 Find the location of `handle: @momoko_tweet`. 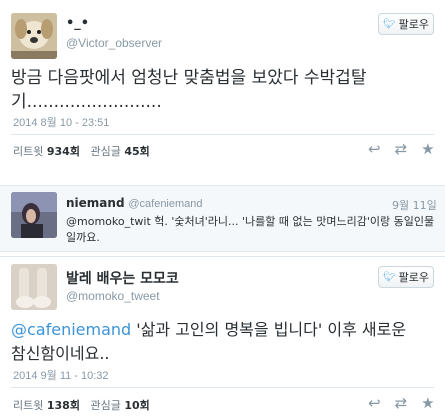

handle: @momoko_tweet is located at coordinates (113, 296).